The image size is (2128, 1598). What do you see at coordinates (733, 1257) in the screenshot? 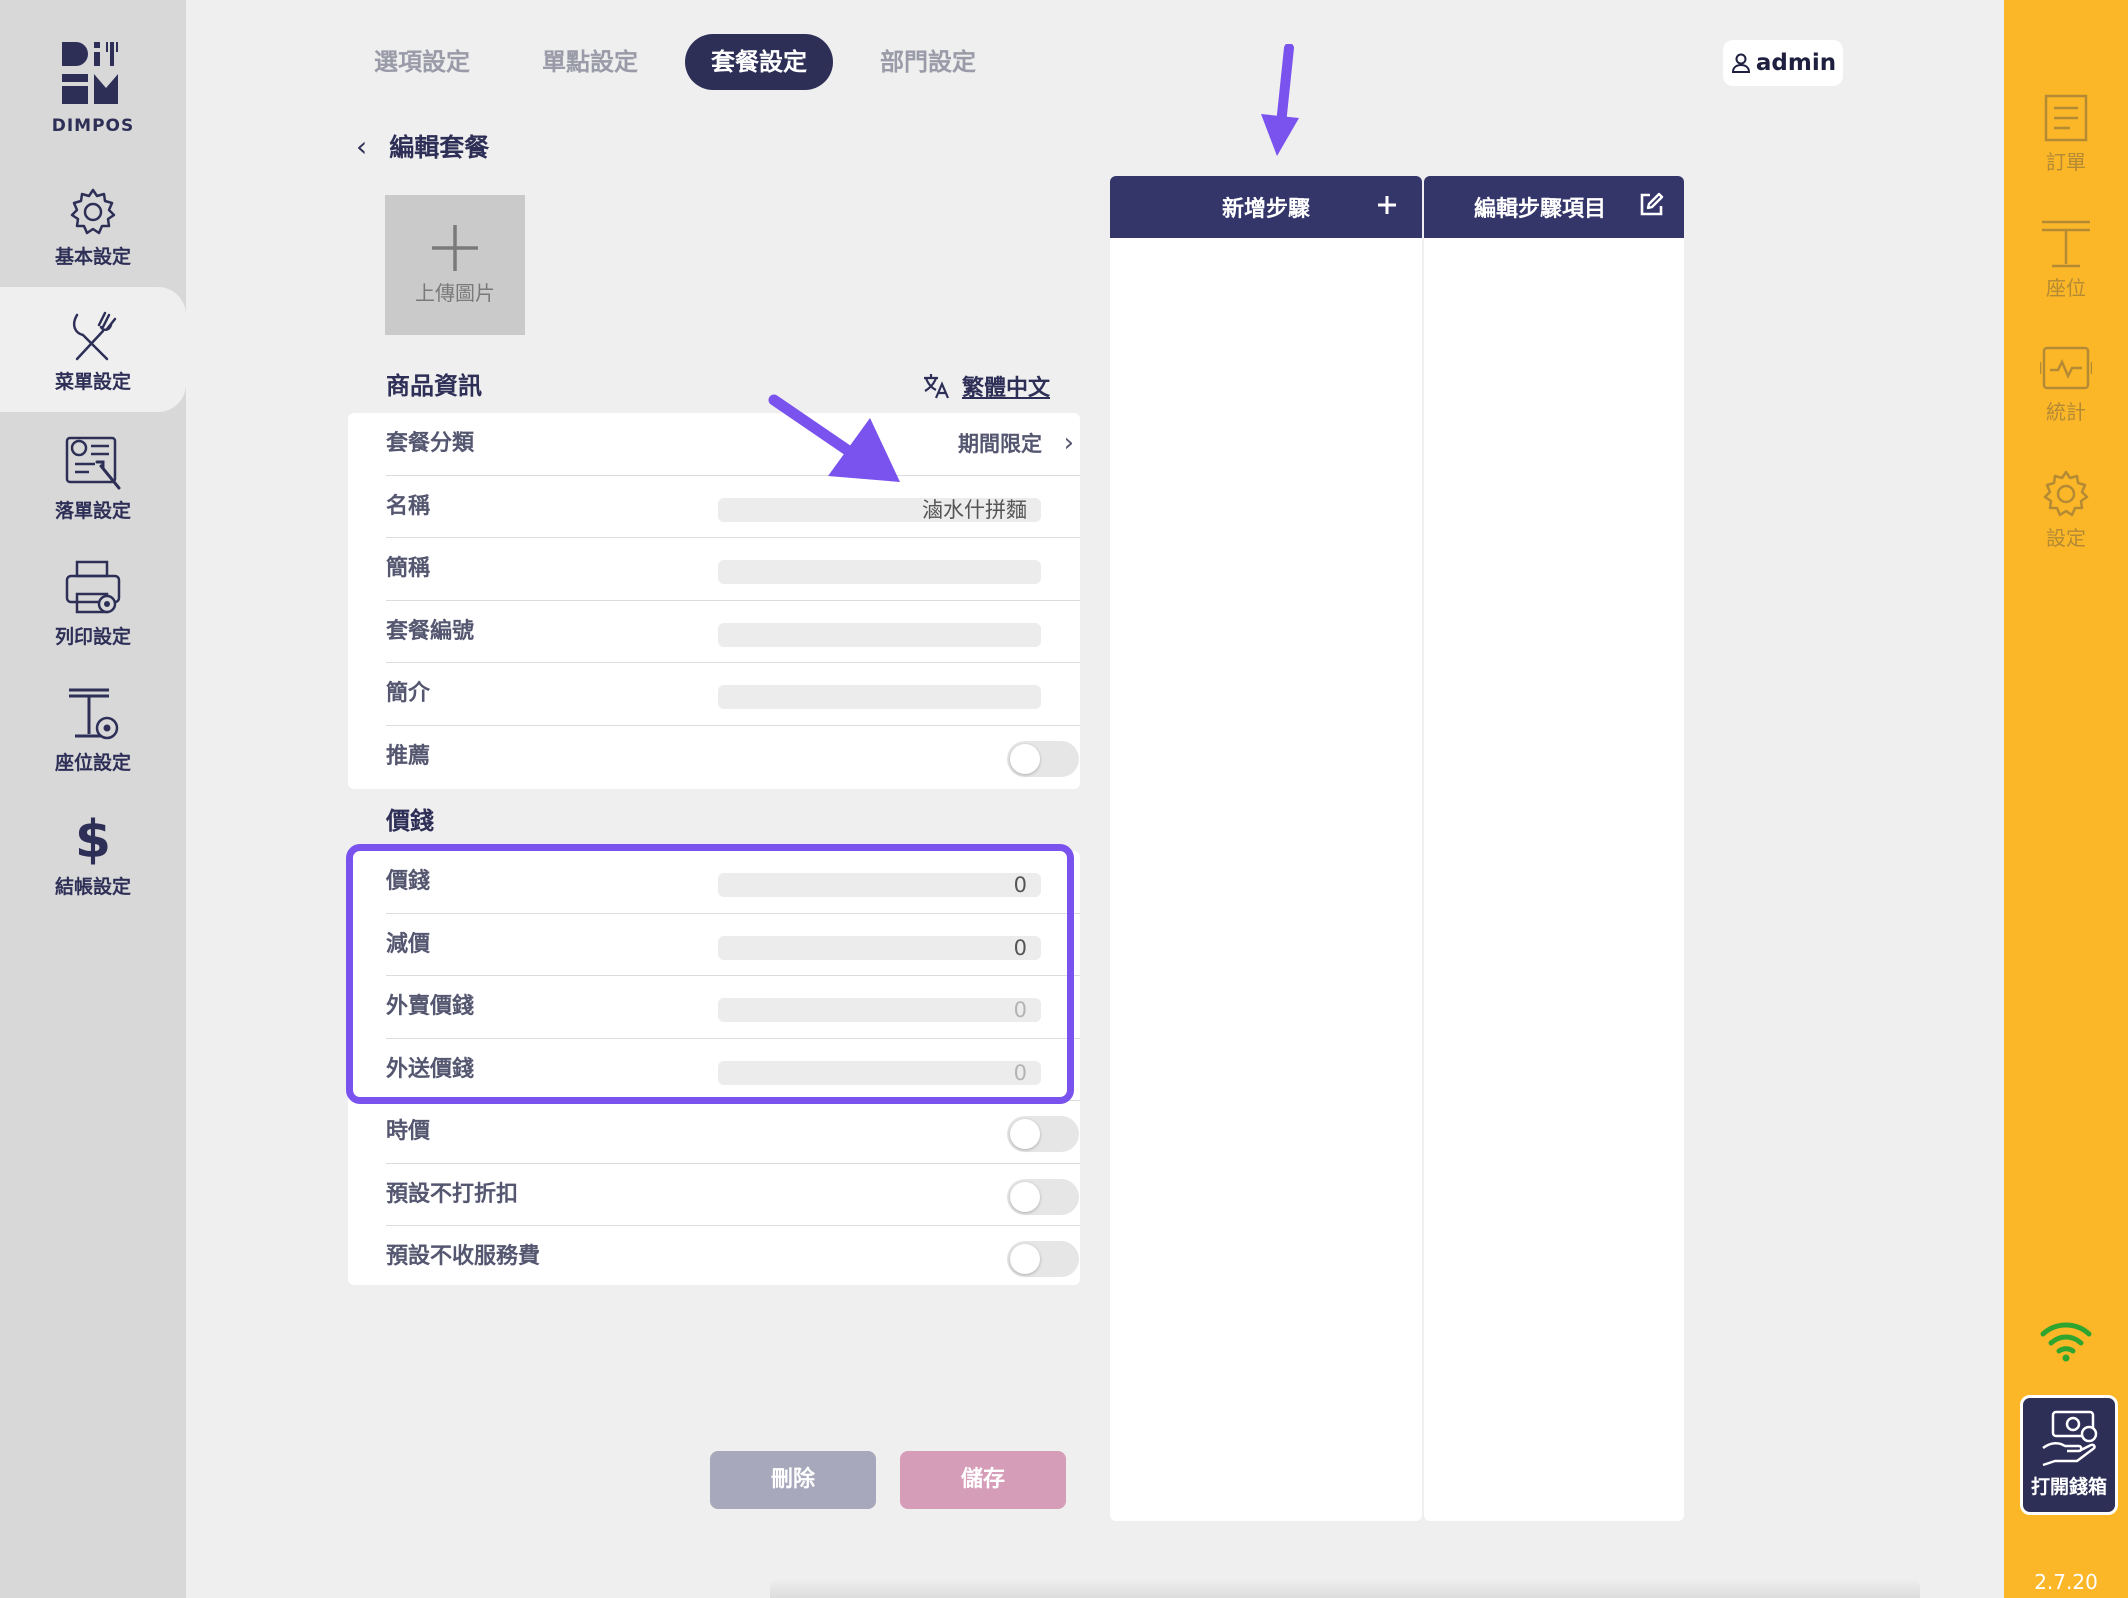
I see `no-service-charge-row: 預設不收服務費` at bounding box center [733, 1257].